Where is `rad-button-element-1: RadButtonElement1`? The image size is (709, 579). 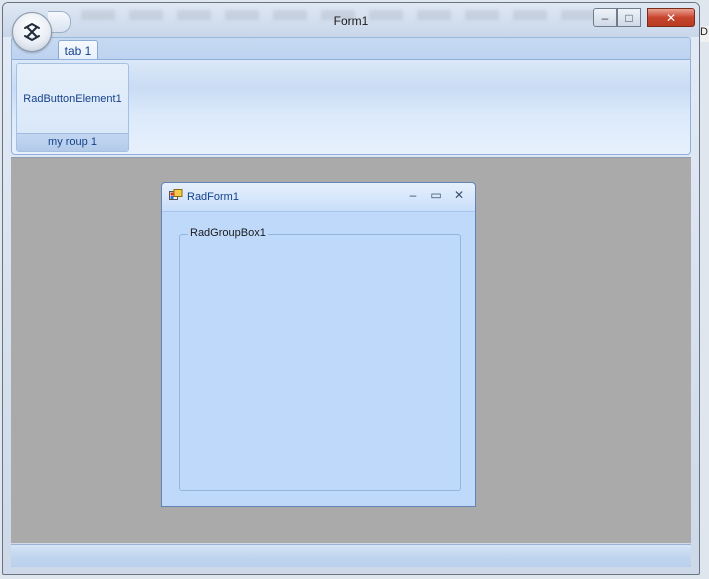 rad-button-element-1: RadButtonElement1 is located at coordinates (72, 99).